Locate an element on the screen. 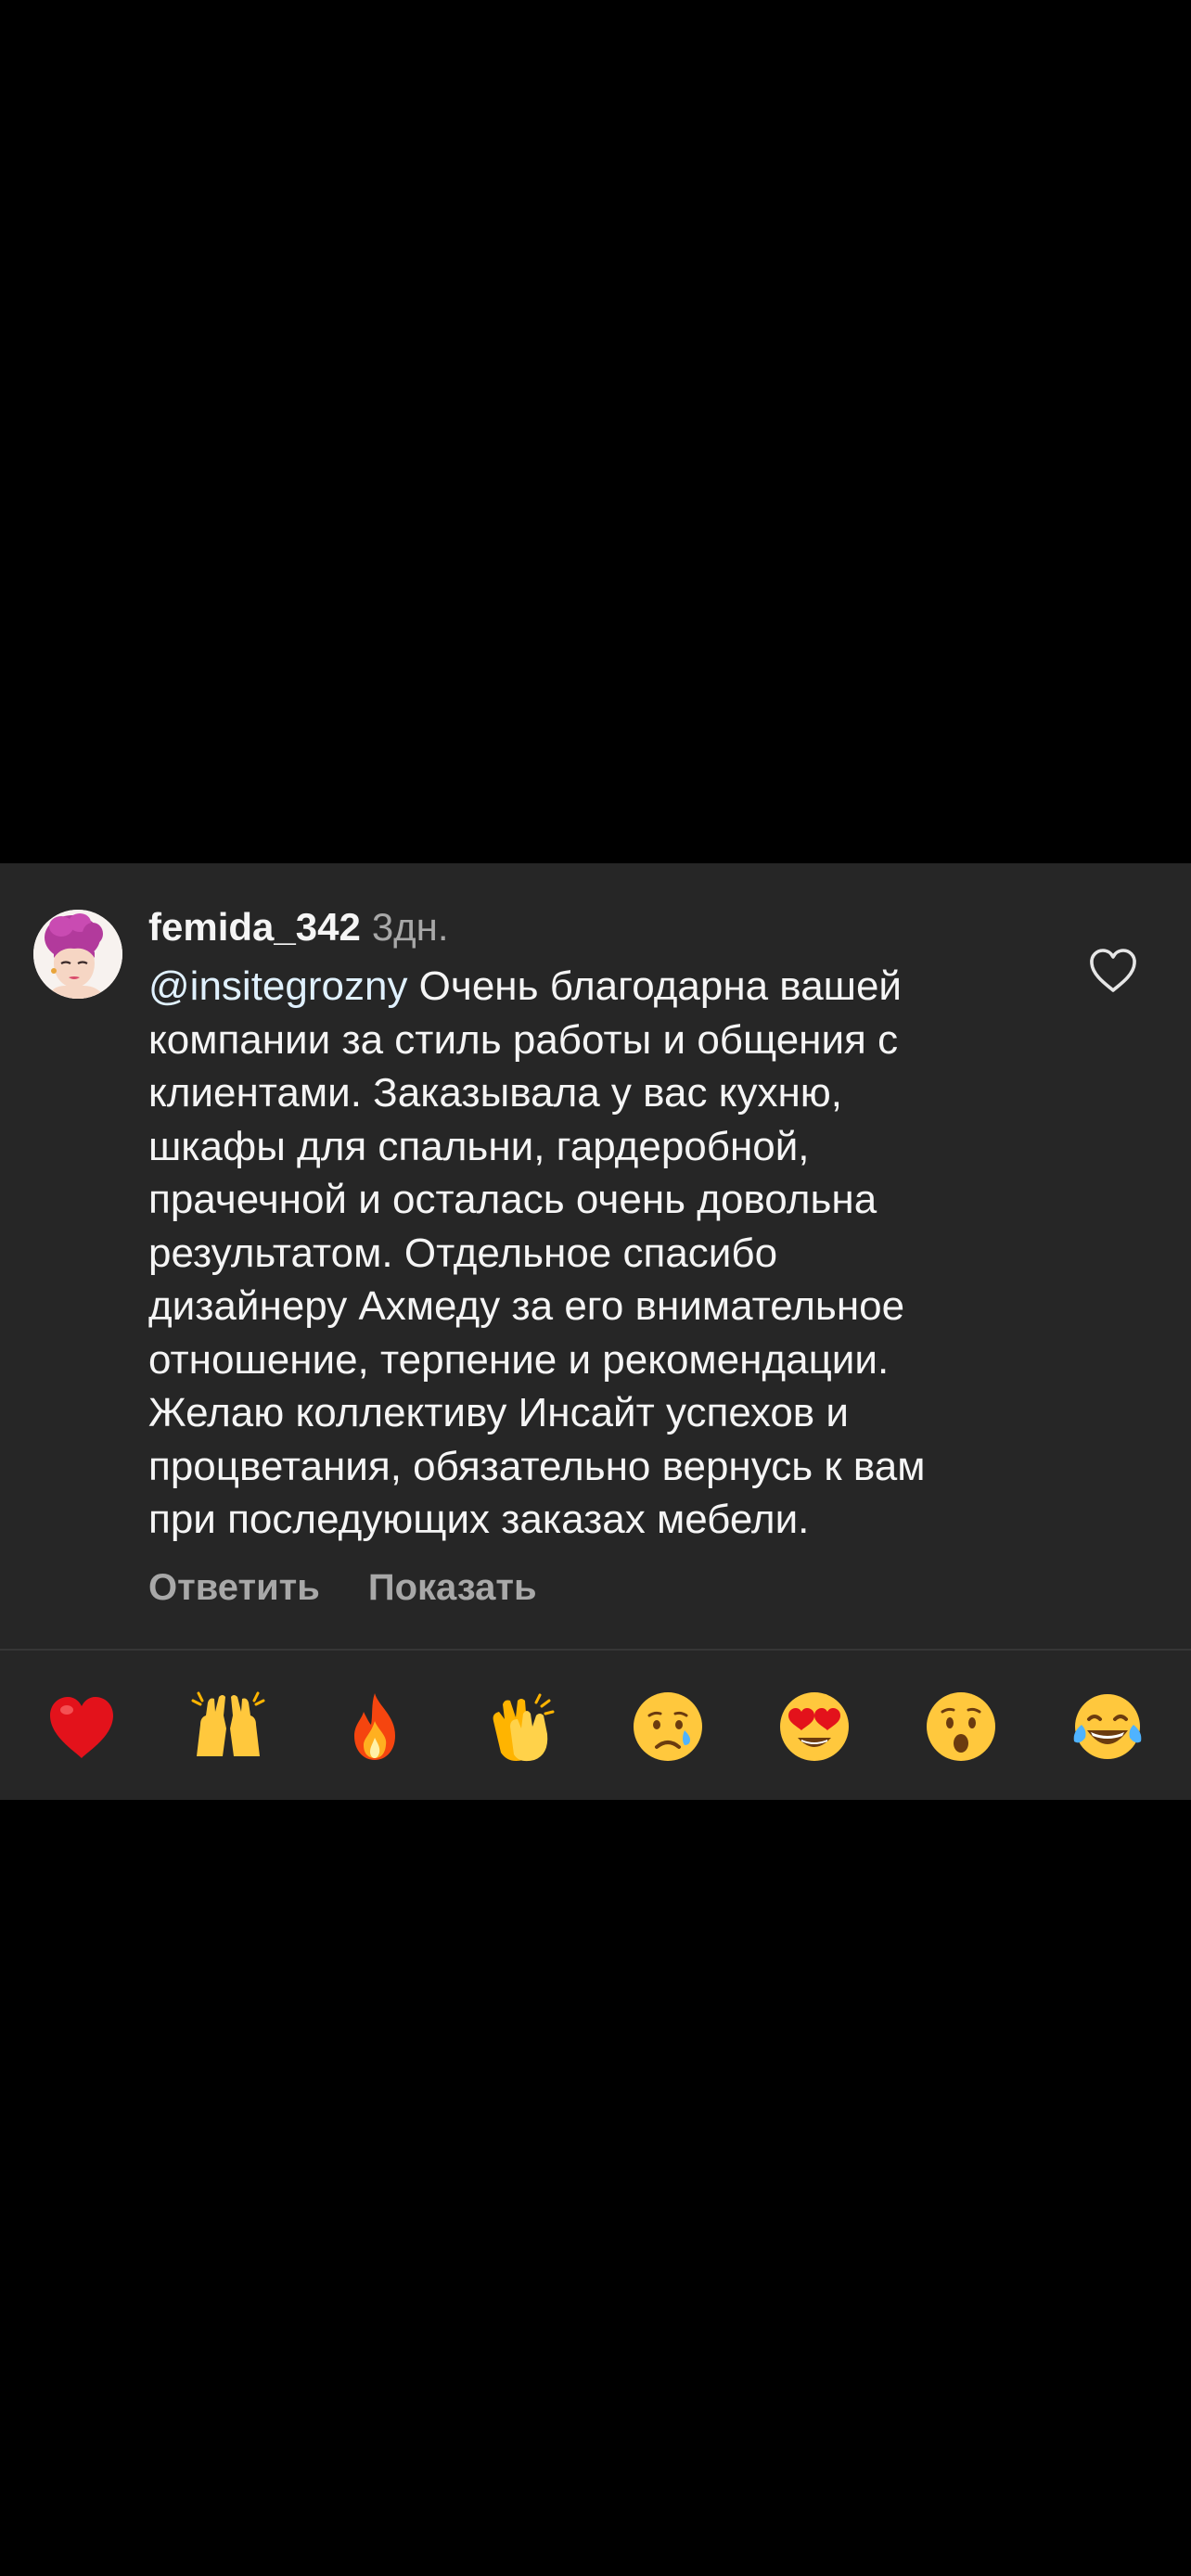  red-heart-emoji is located at coordinates (82, 1727).